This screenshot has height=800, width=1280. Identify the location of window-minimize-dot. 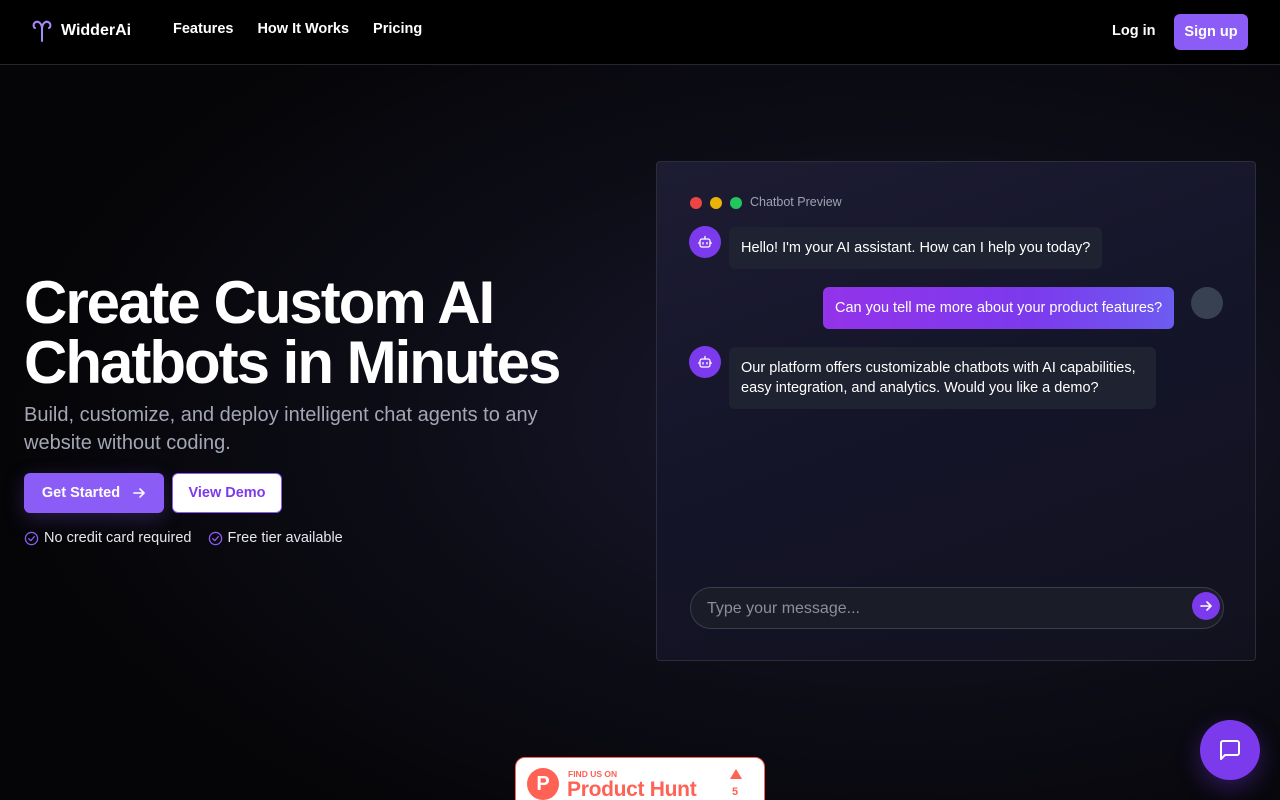
(716, 203).